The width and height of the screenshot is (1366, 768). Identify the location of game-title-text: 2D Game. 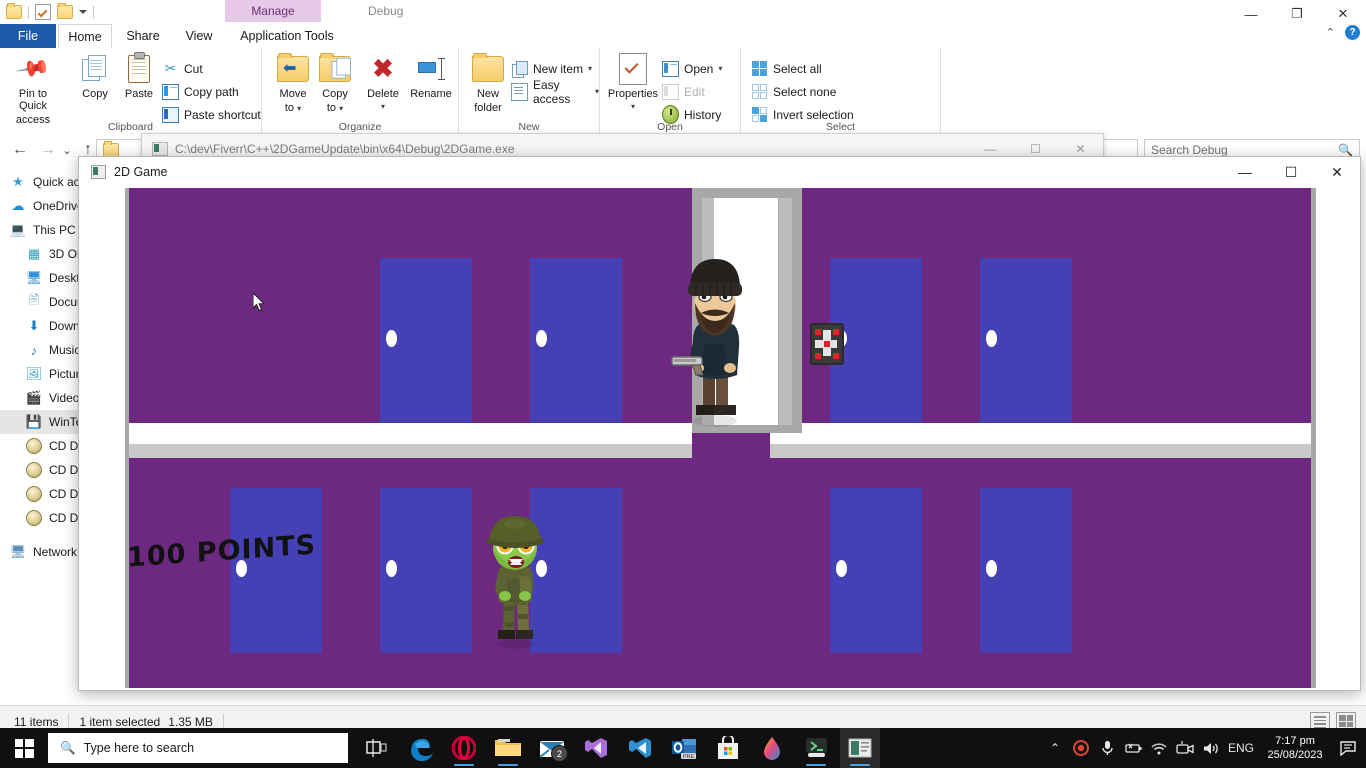
(141, 172).